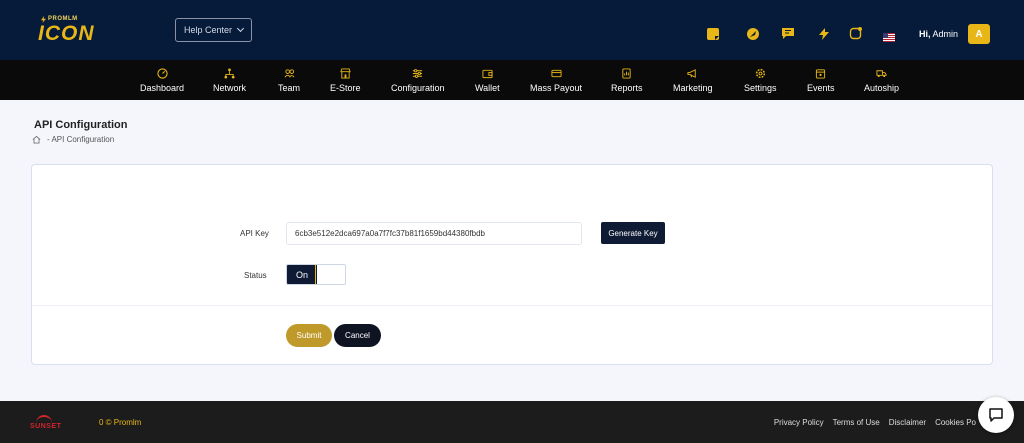 This screenshot has height=443, width=1024. I want to click on wallet-icon, so click(487, 73).